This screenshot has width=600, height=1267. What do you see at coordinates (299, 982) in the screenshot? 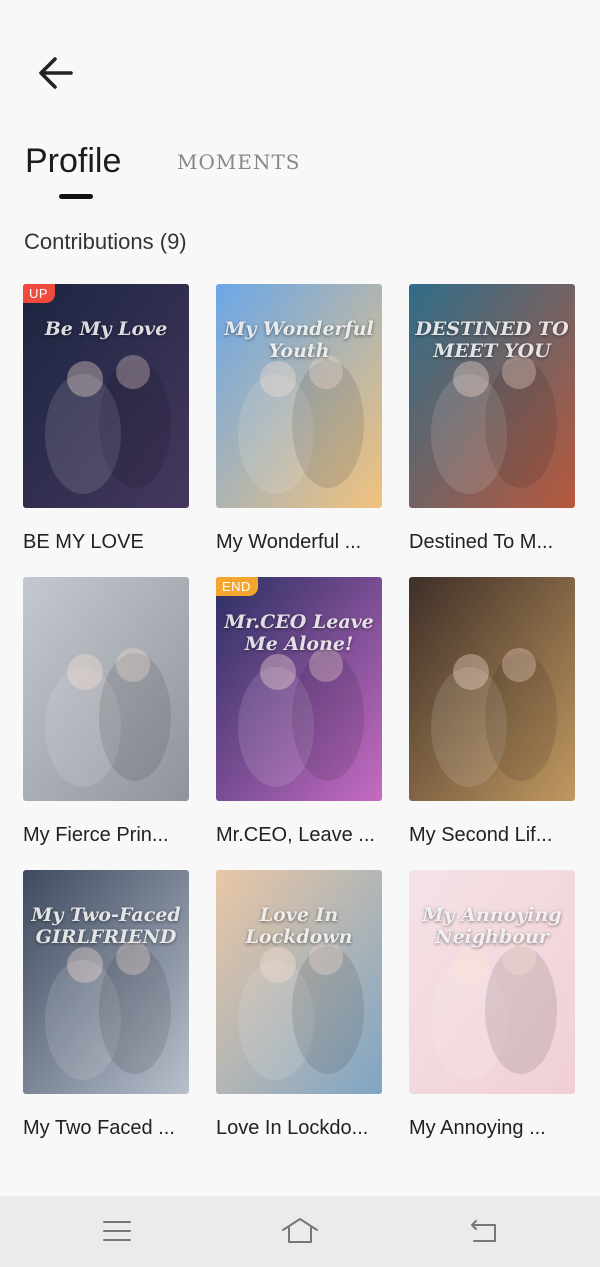
I see `book-cover: Love In Lockdown` at bounding box center [299, 982].